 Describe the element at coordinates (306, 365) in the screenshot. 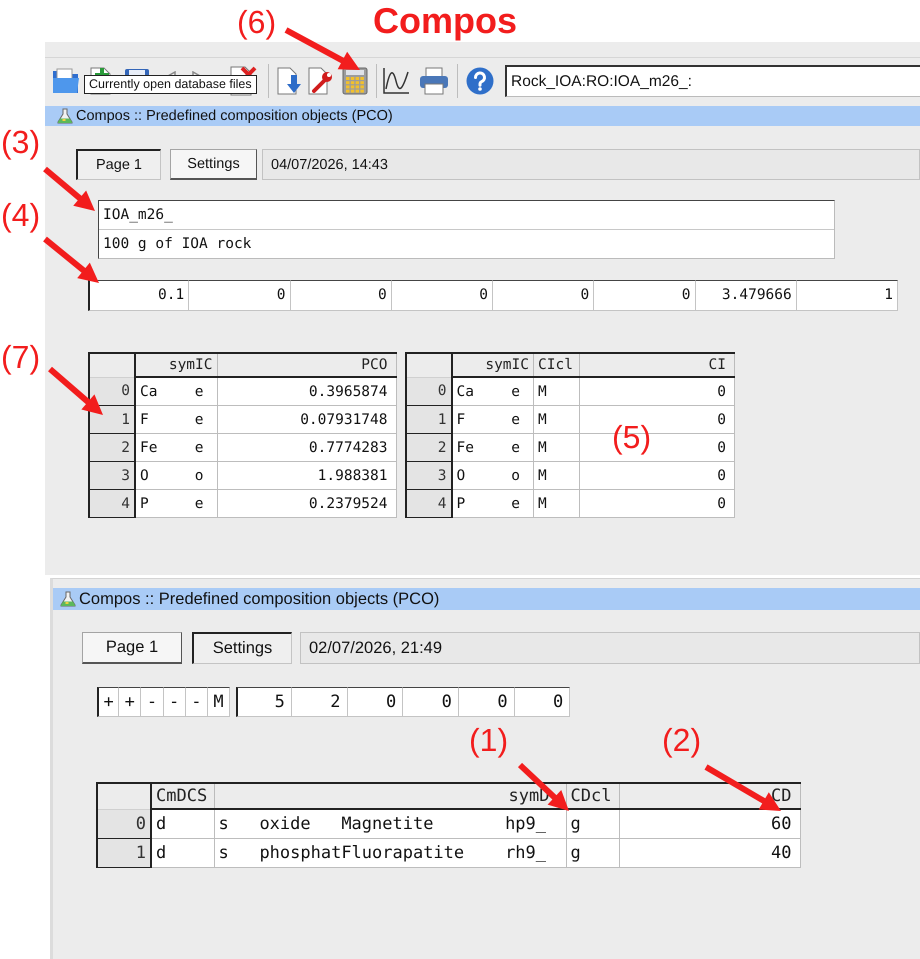

I see `column-header: PCO` at that location.